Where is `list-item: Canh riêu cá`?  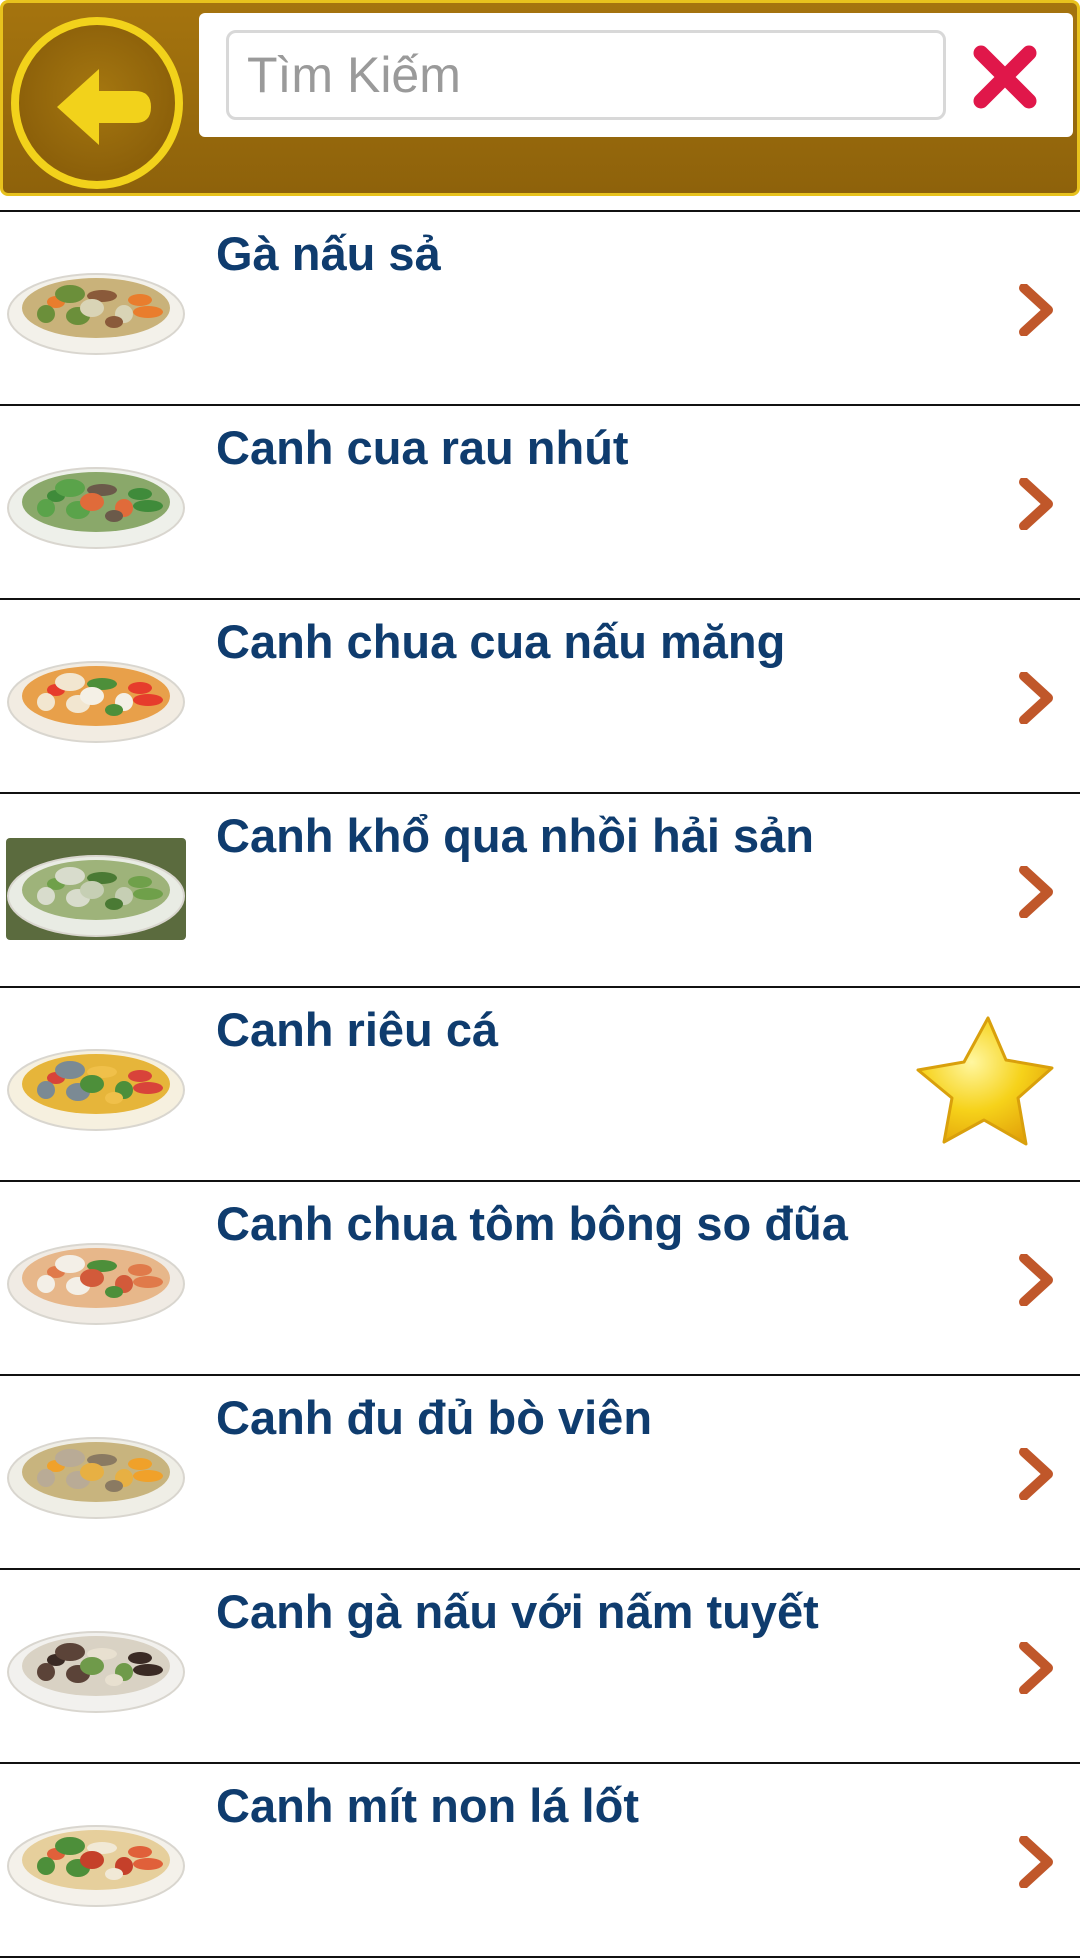 list-item: Canh riêu cá is located at coordinates (540, 1085).